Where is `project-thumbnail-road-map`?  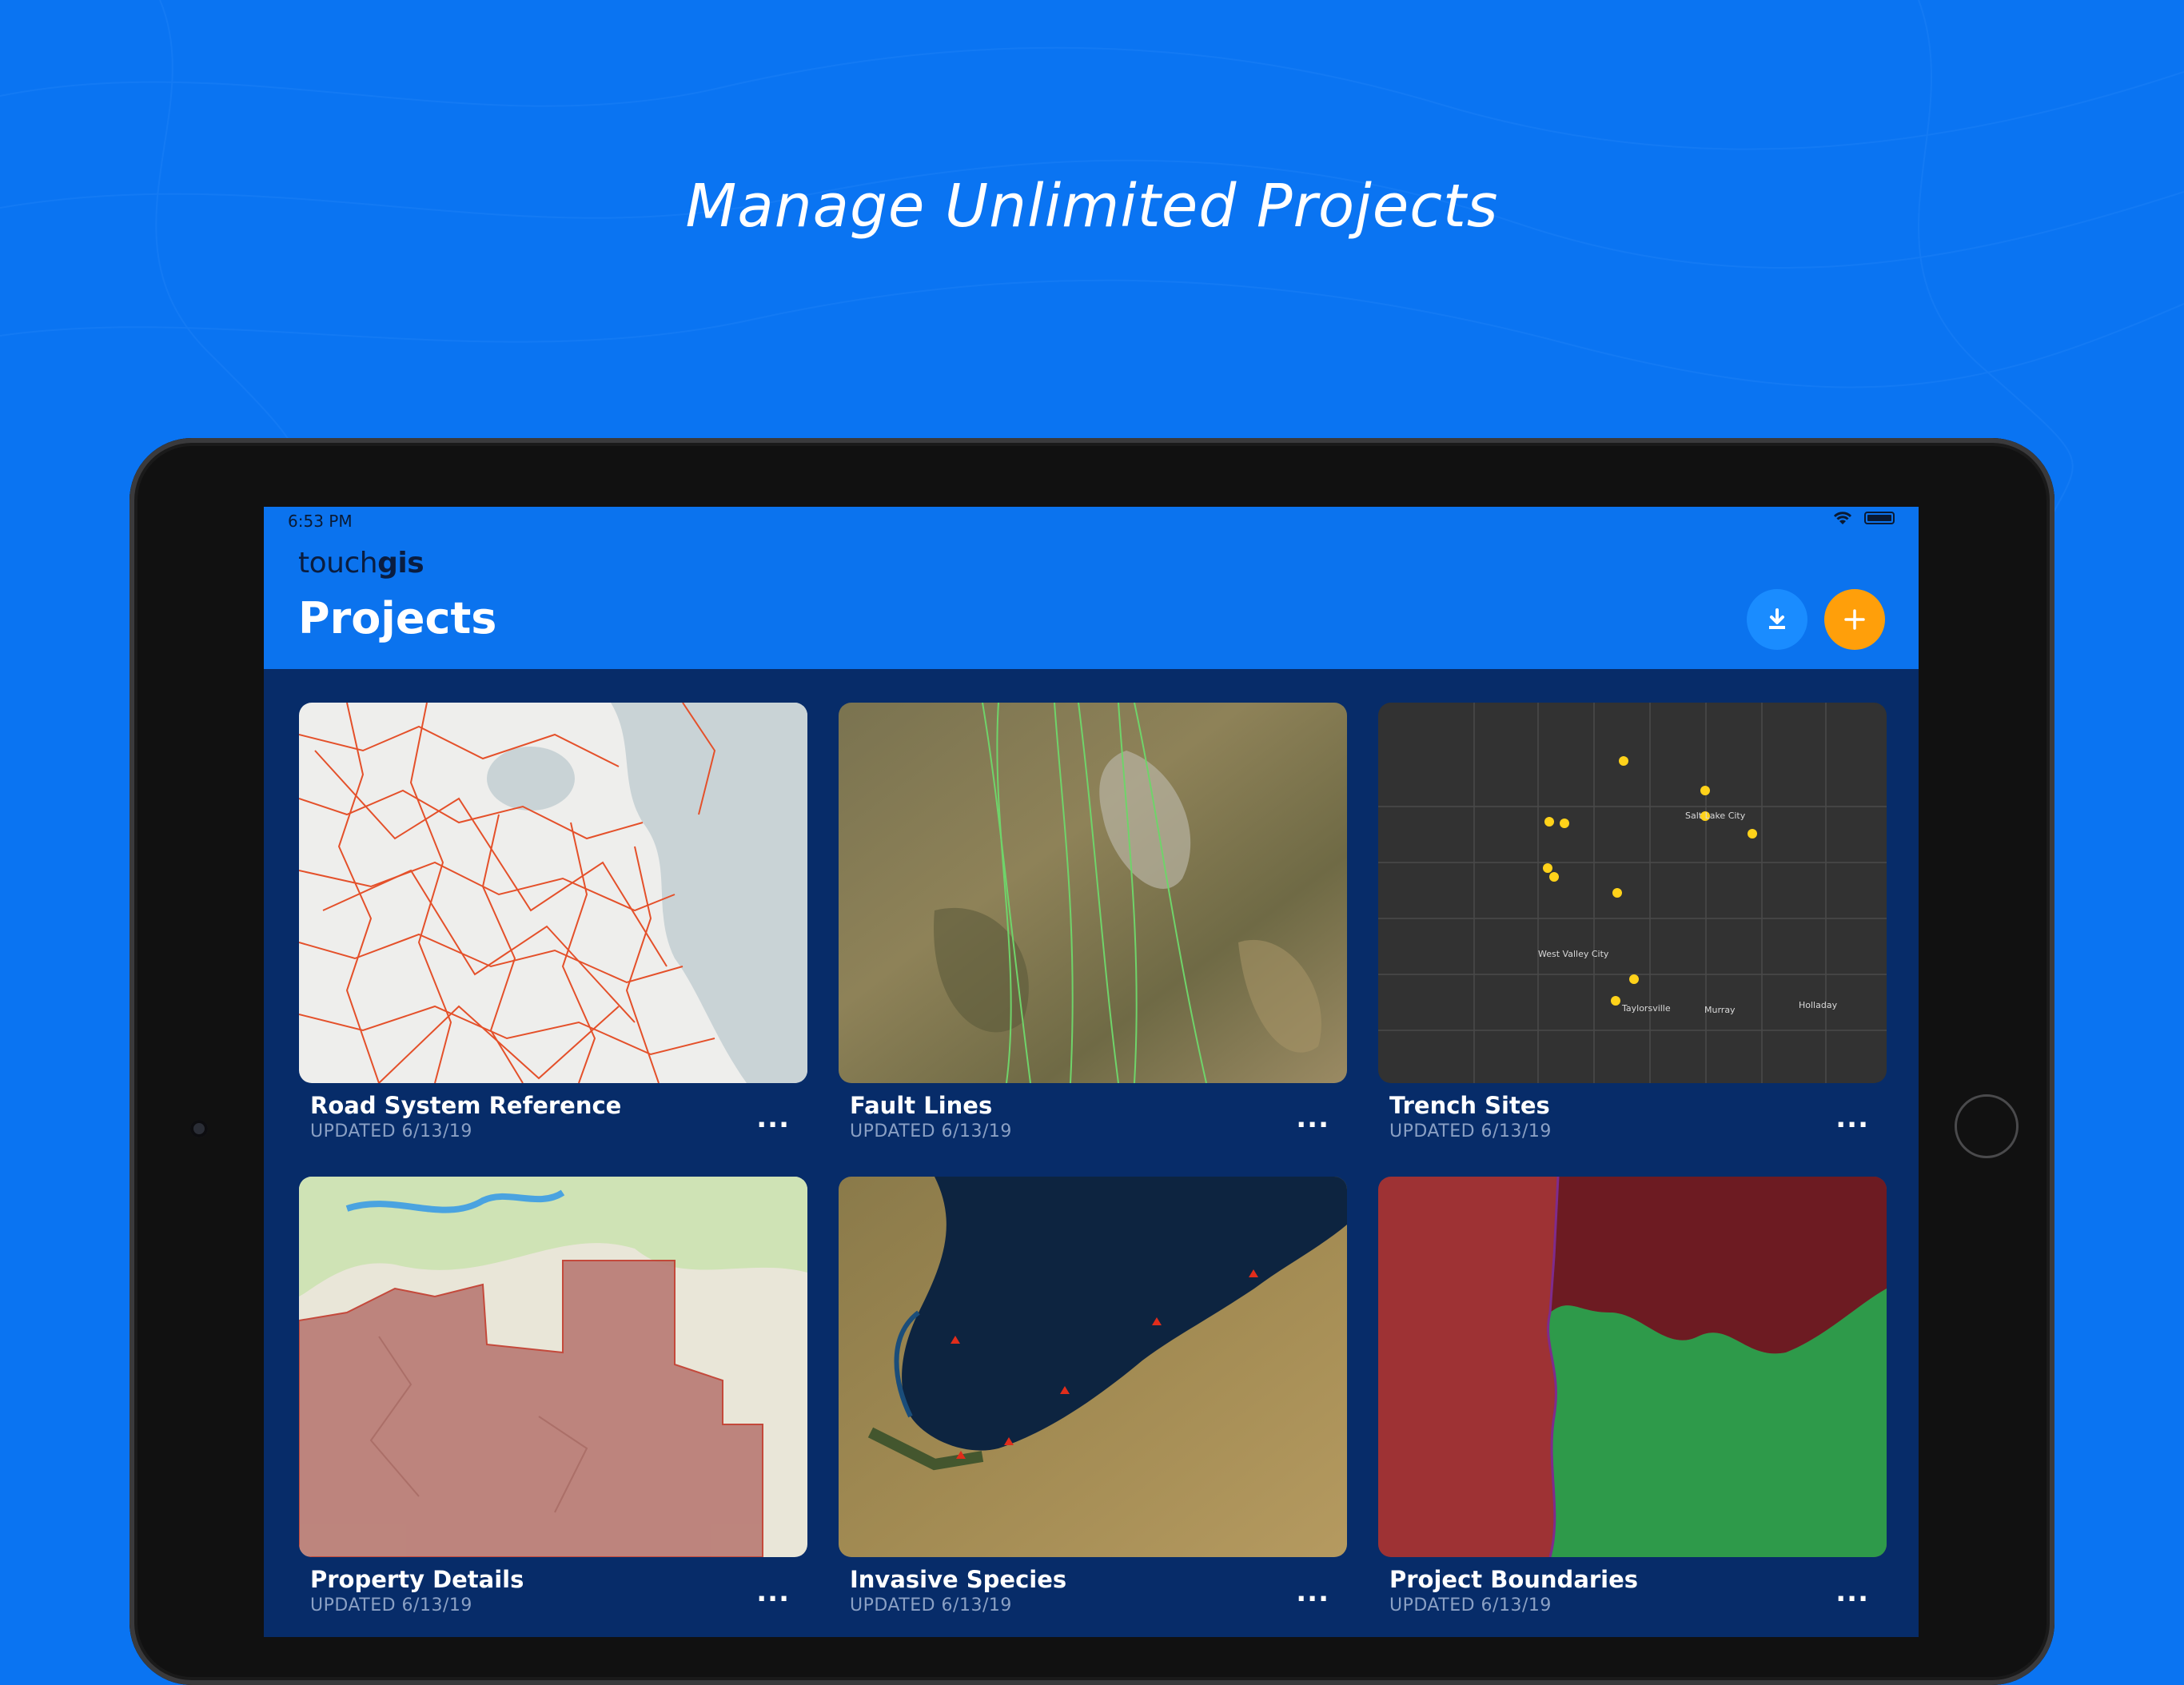
project-thumbnail-road-map is located at coordinates (553, 893).